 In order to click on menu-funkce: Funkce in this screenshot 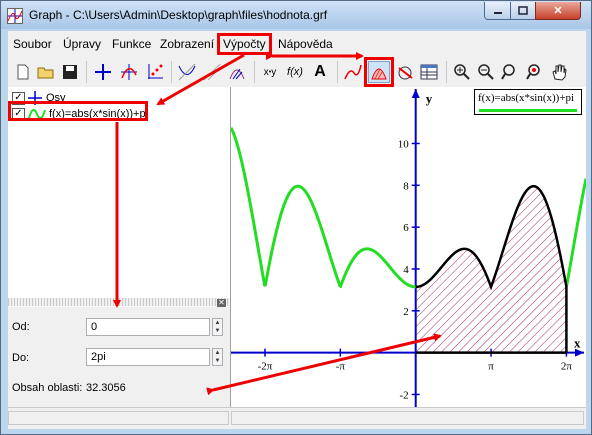, I will do `click(131, 44)`.